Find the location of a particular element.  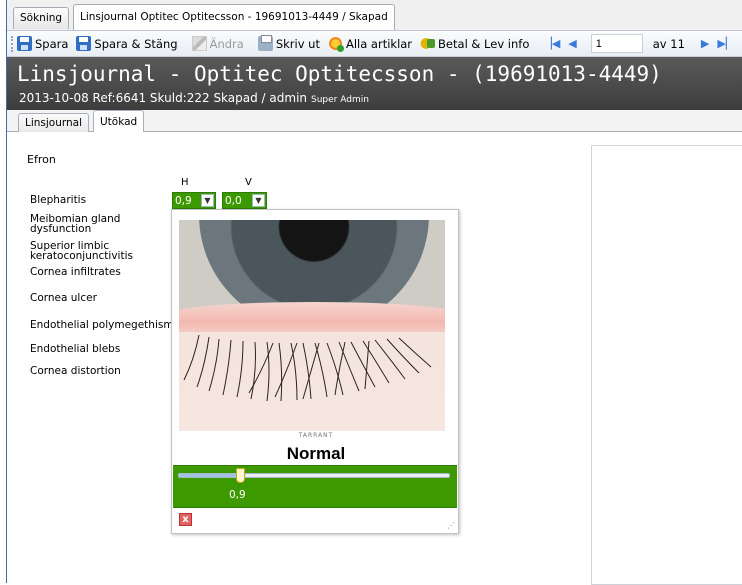

save-icon is located at coordinates (24, 43).